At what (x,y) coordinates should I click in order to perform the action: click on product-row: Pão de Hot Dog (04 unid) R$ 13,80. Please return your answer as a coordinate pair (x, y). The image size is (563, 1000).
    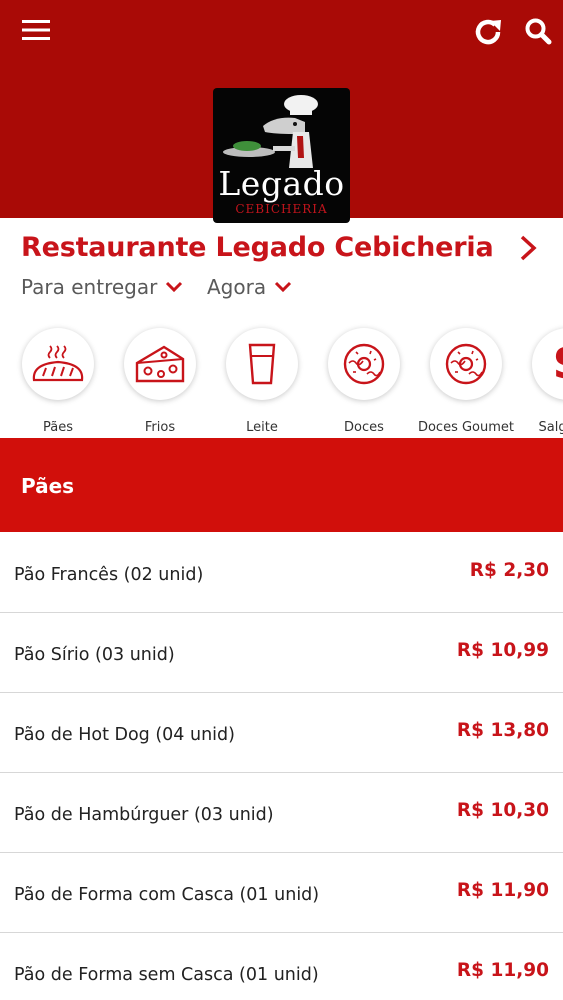
    Looking at the image, I should click on (281, 733).